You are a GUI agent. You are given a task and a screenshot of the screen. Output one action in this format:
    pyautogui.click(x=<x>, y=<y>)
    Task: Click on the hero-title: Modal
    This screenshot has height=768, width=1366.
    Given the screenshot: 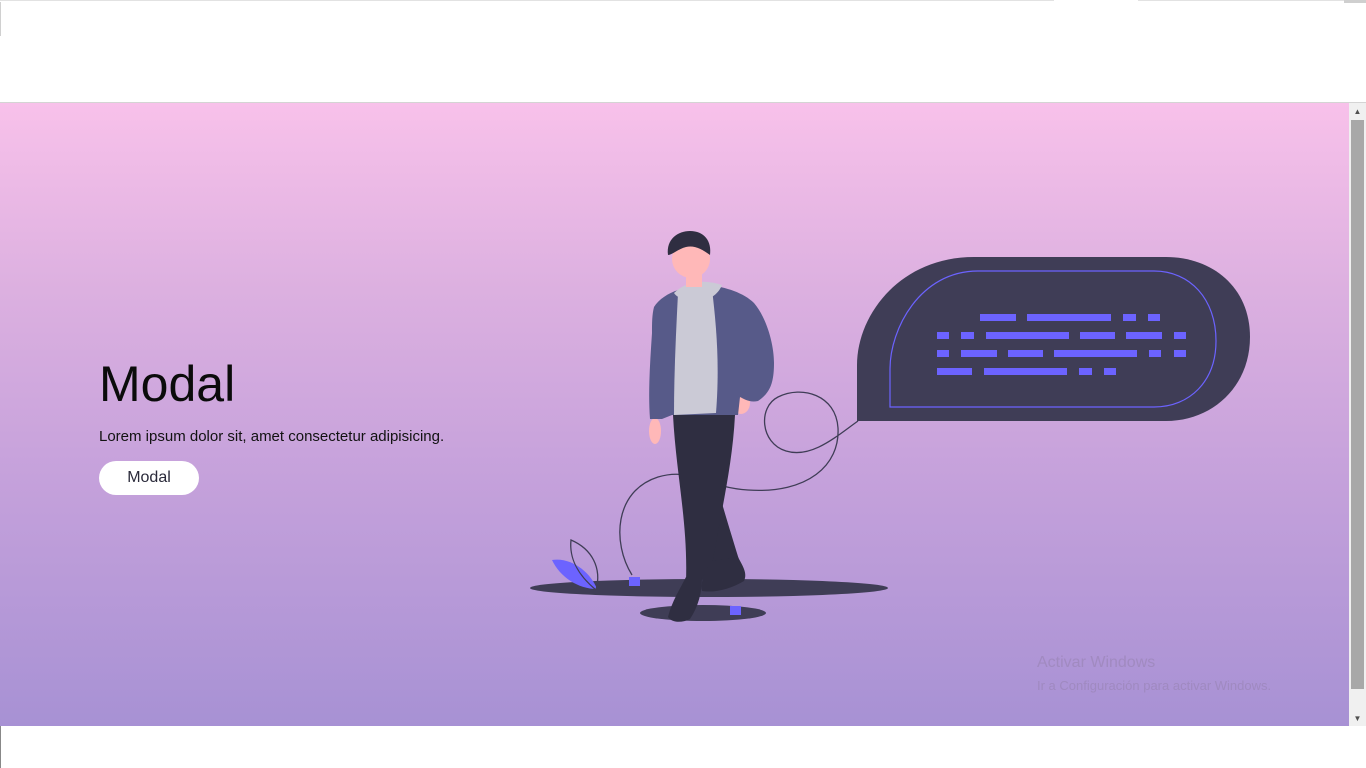 What is the action you would take?
    pyautogui.click(x=167, y=384)
    